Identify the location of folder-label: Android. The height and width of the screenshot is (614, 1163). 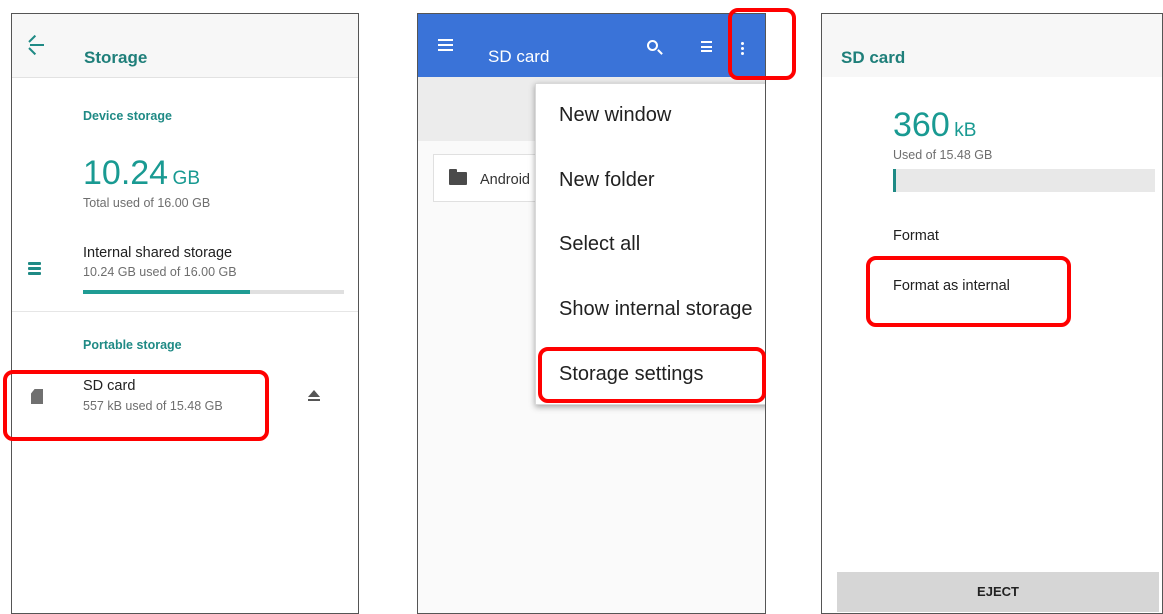
(505, 180).